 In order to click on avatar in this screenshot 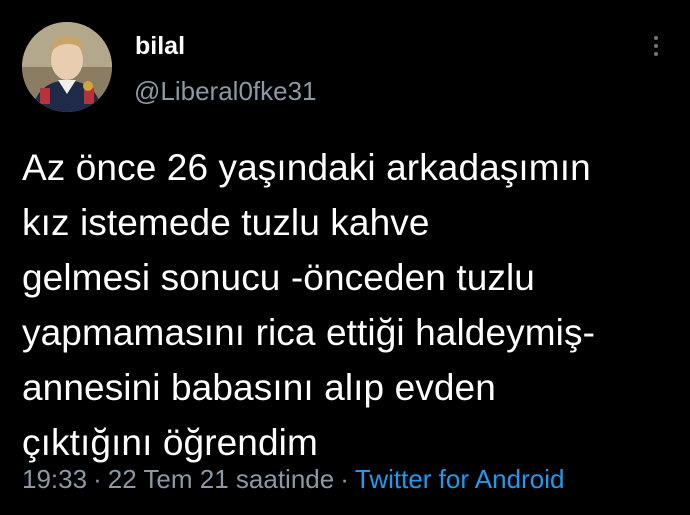, I will do `click(67, 67)`.